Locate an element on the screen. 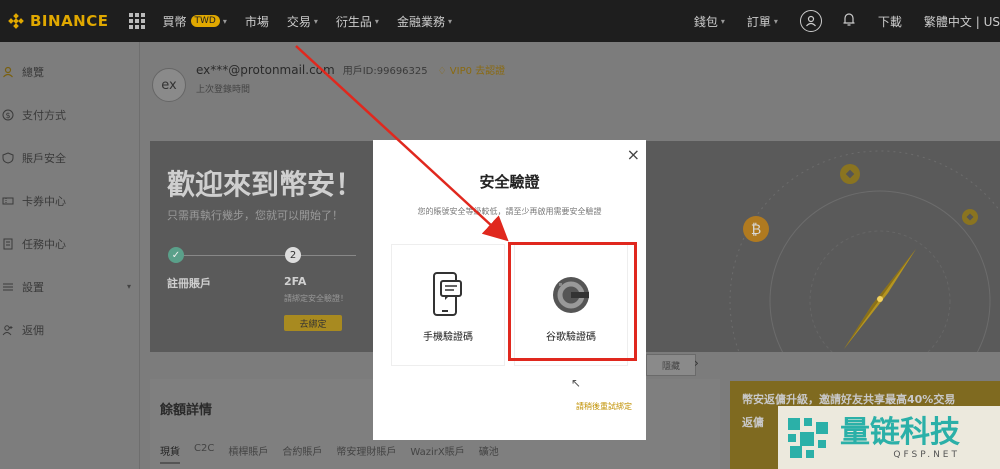  annotation-arrow is located at coordinates (402, 143).